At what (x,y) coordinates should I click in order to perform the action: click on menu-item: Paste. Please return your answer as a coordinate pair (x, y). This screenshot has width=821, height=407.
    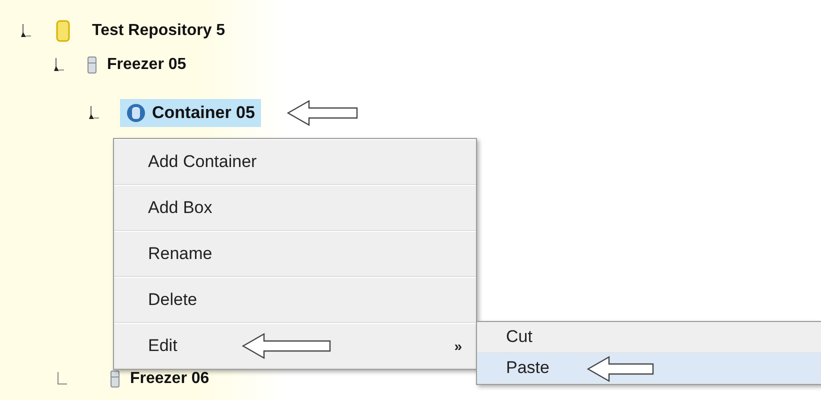
    Looking at the image, I should click on (649, 368).